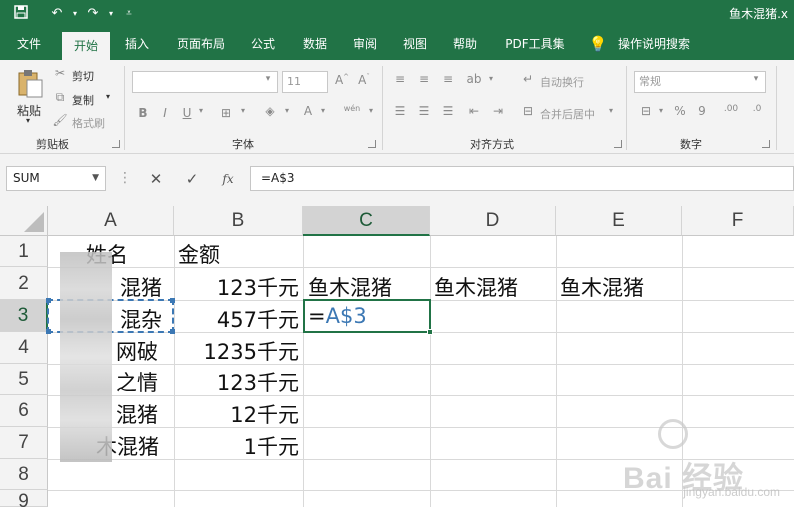 The width and height of the screenshot is (794, 514). What do you see at coordinates (137, 382) in the screenshot?
I see `cell-a5: 之情` at bounding box center [137, 382].